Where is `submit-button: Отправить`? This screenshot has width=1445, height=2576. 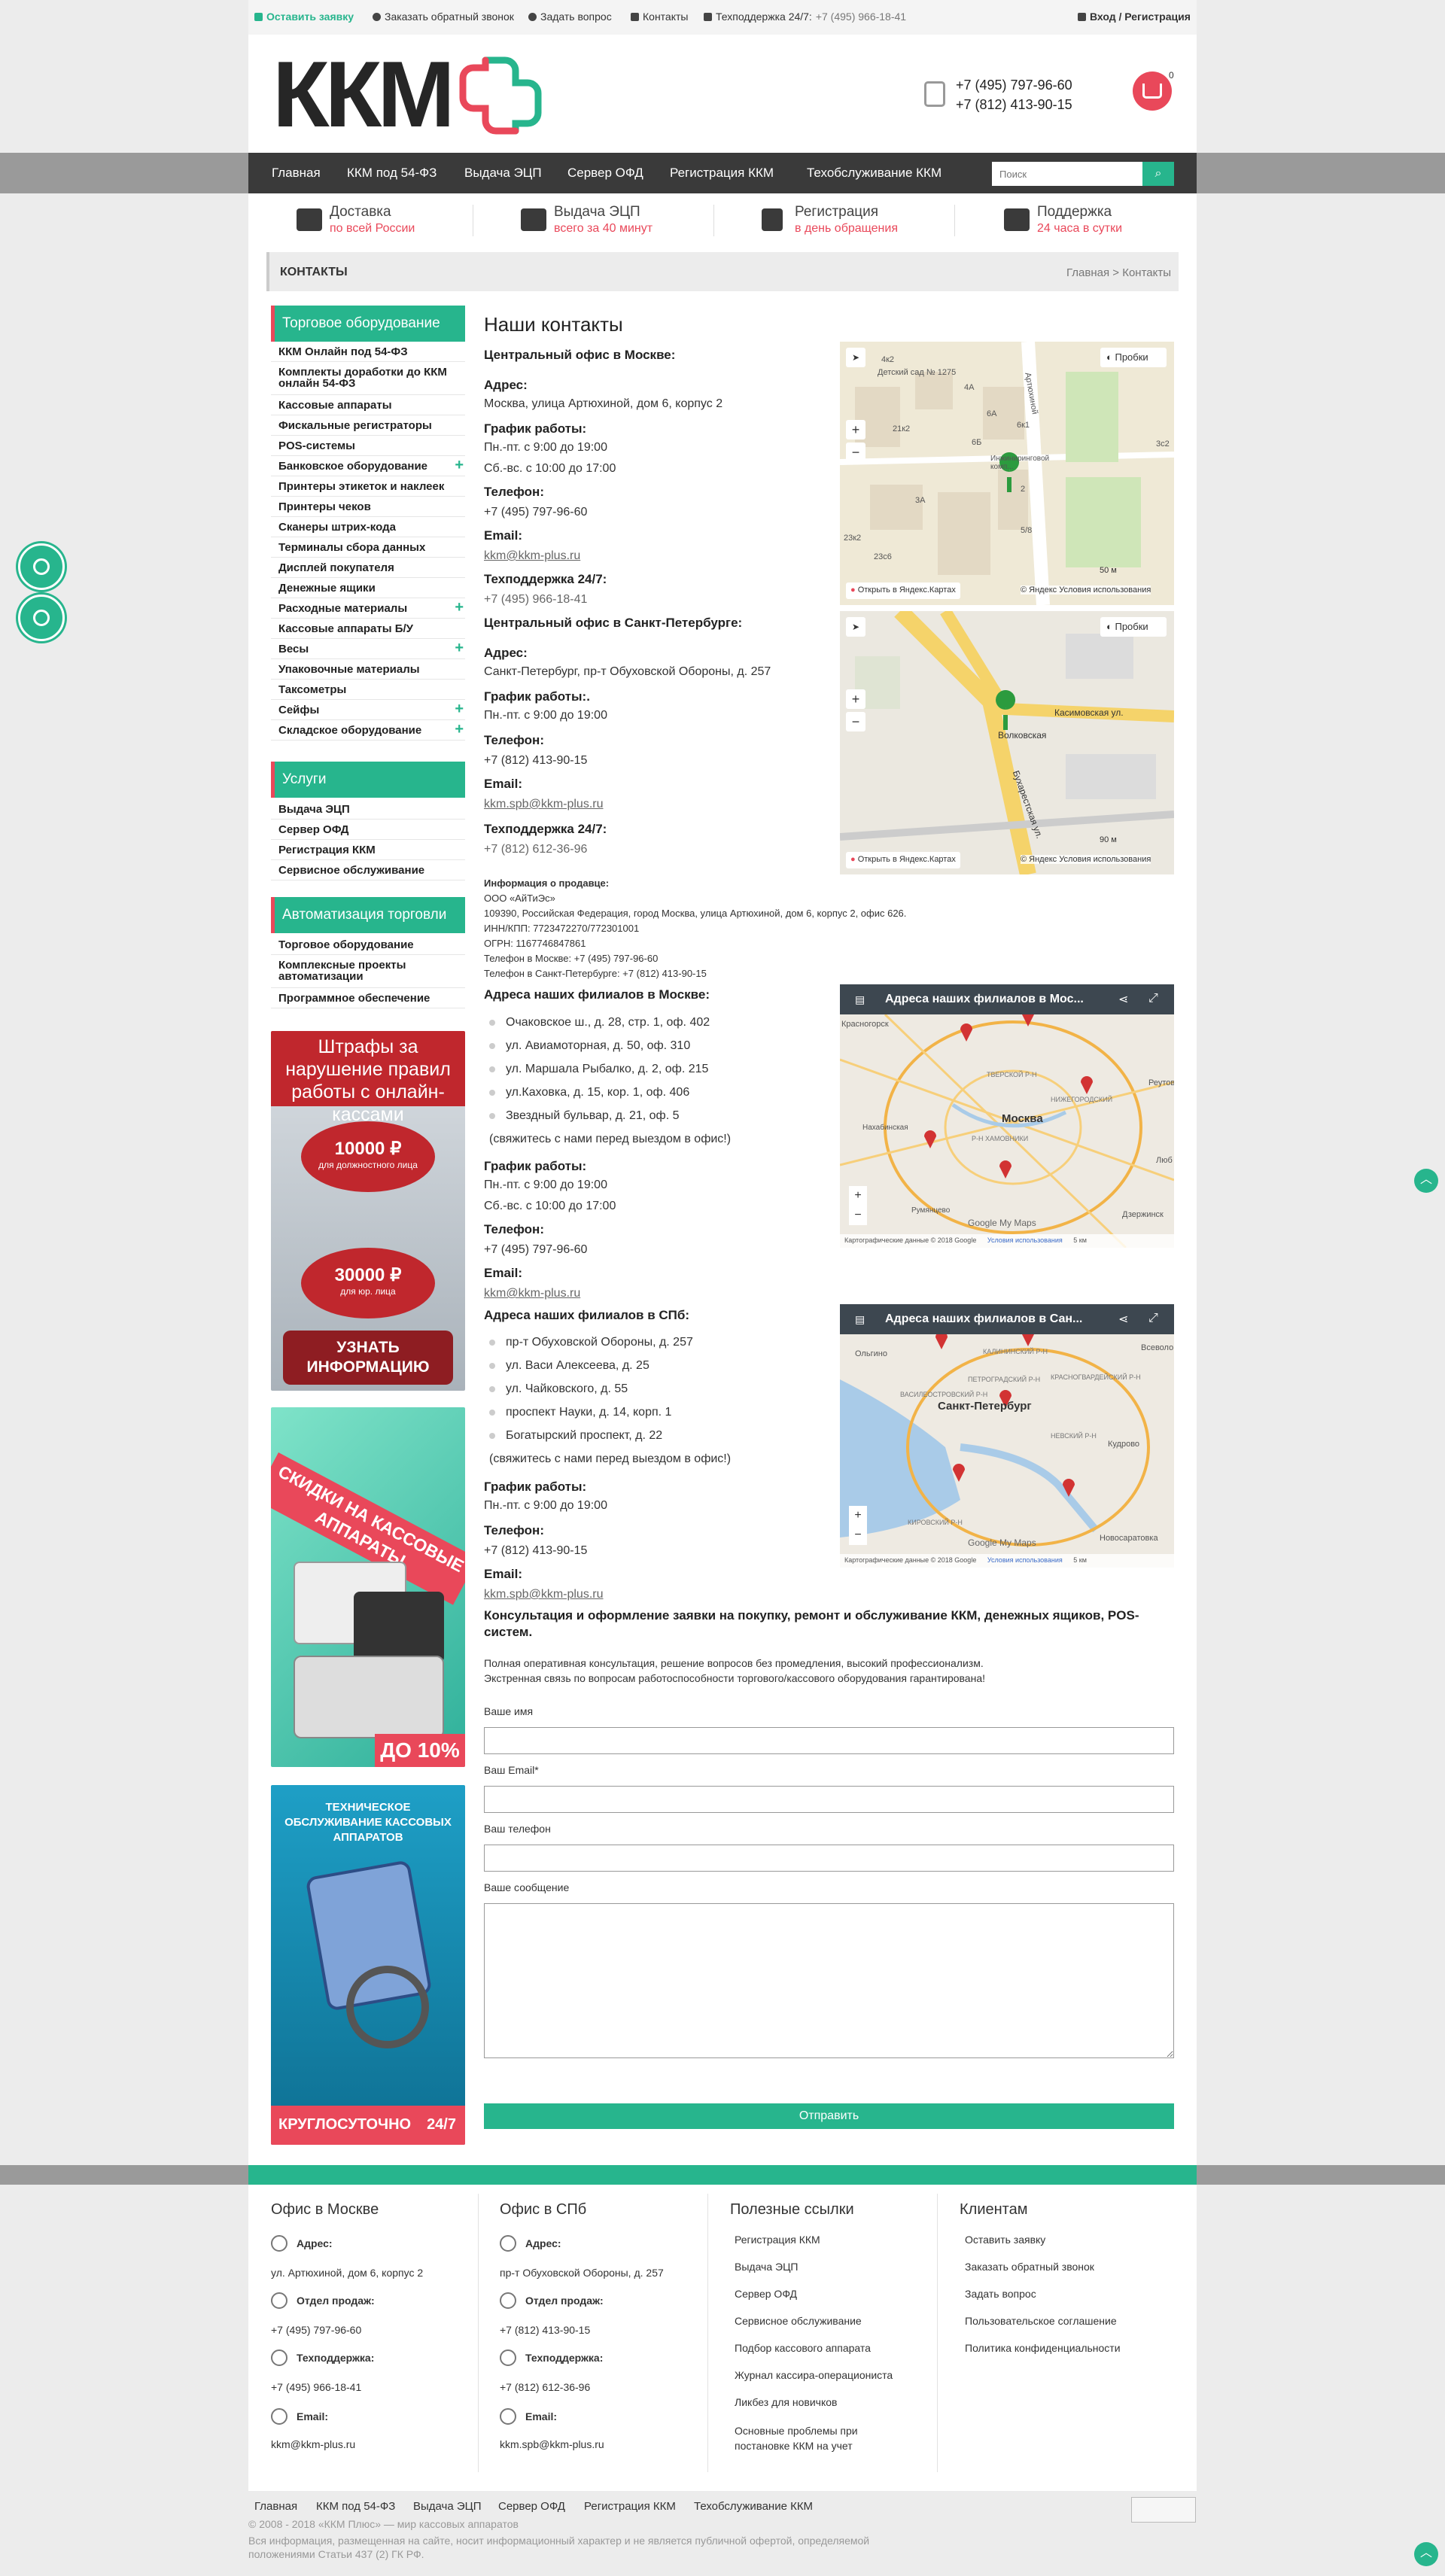
submit-button: Отправить is located at coordinates (829, 2116).